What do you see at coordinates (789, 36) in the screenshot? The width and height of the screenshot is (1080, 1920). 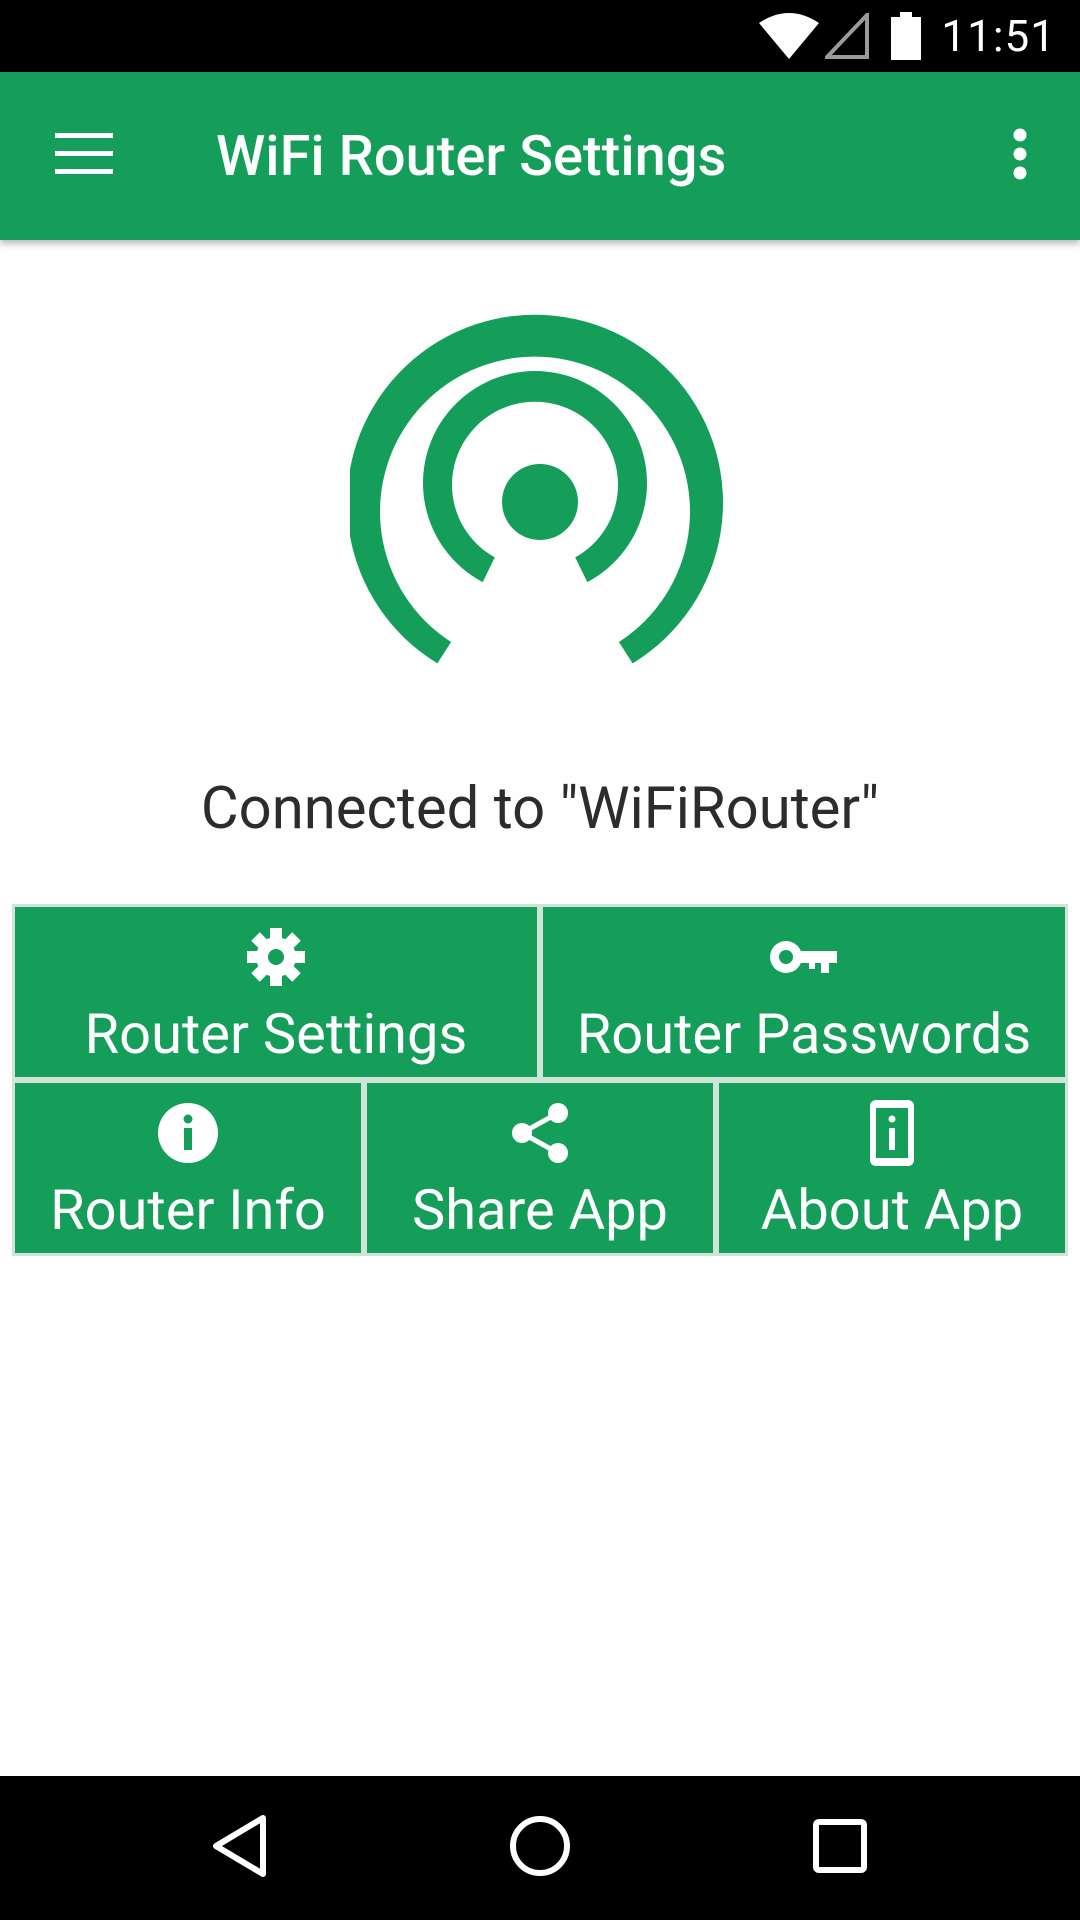 I see `wifi-icon` at bounding box center [789, 36].